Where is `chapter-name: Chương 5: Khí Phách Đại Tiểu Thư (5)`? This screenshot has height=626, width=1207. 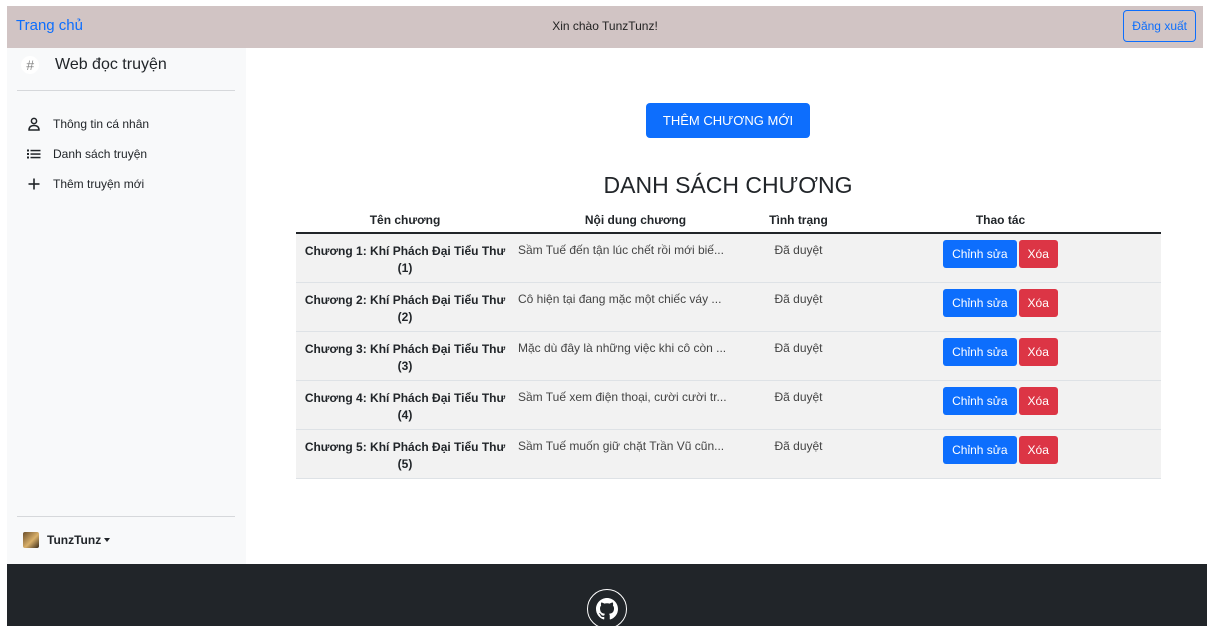 chapter-name: Chương 5: Khí Phách Đại Tiểu Thư (5) is located at coordinates (405, 453).